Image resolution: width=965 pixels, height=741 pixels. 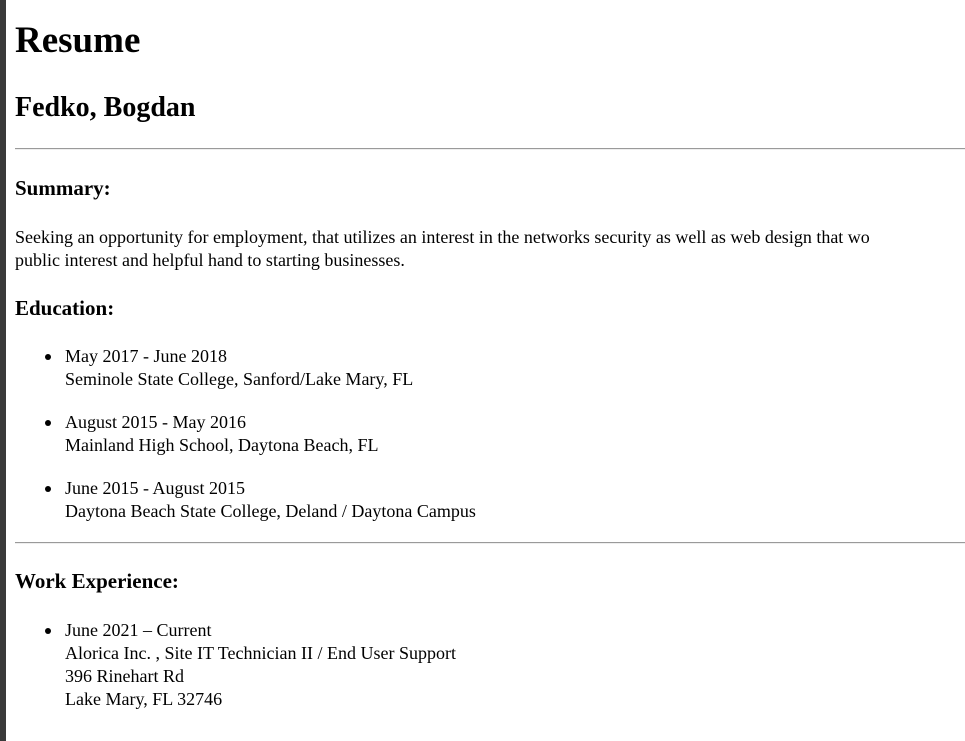 I want to click on work-city: Lake Mary, FL 32746, so click(x=144, y=699).